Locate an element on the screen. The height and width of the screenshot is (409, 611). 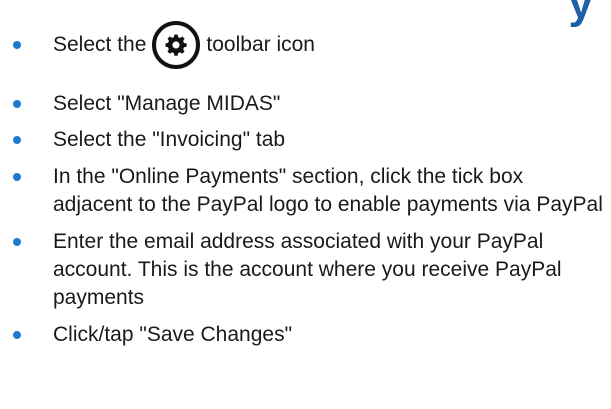
list-item: Select the "Invoicing" tab is located at coordinates (305, 140).